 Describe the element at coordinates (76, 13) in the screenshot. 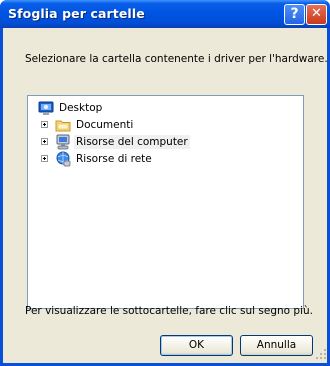

I see `window-title: Sfoglia per cartelle` at that location.